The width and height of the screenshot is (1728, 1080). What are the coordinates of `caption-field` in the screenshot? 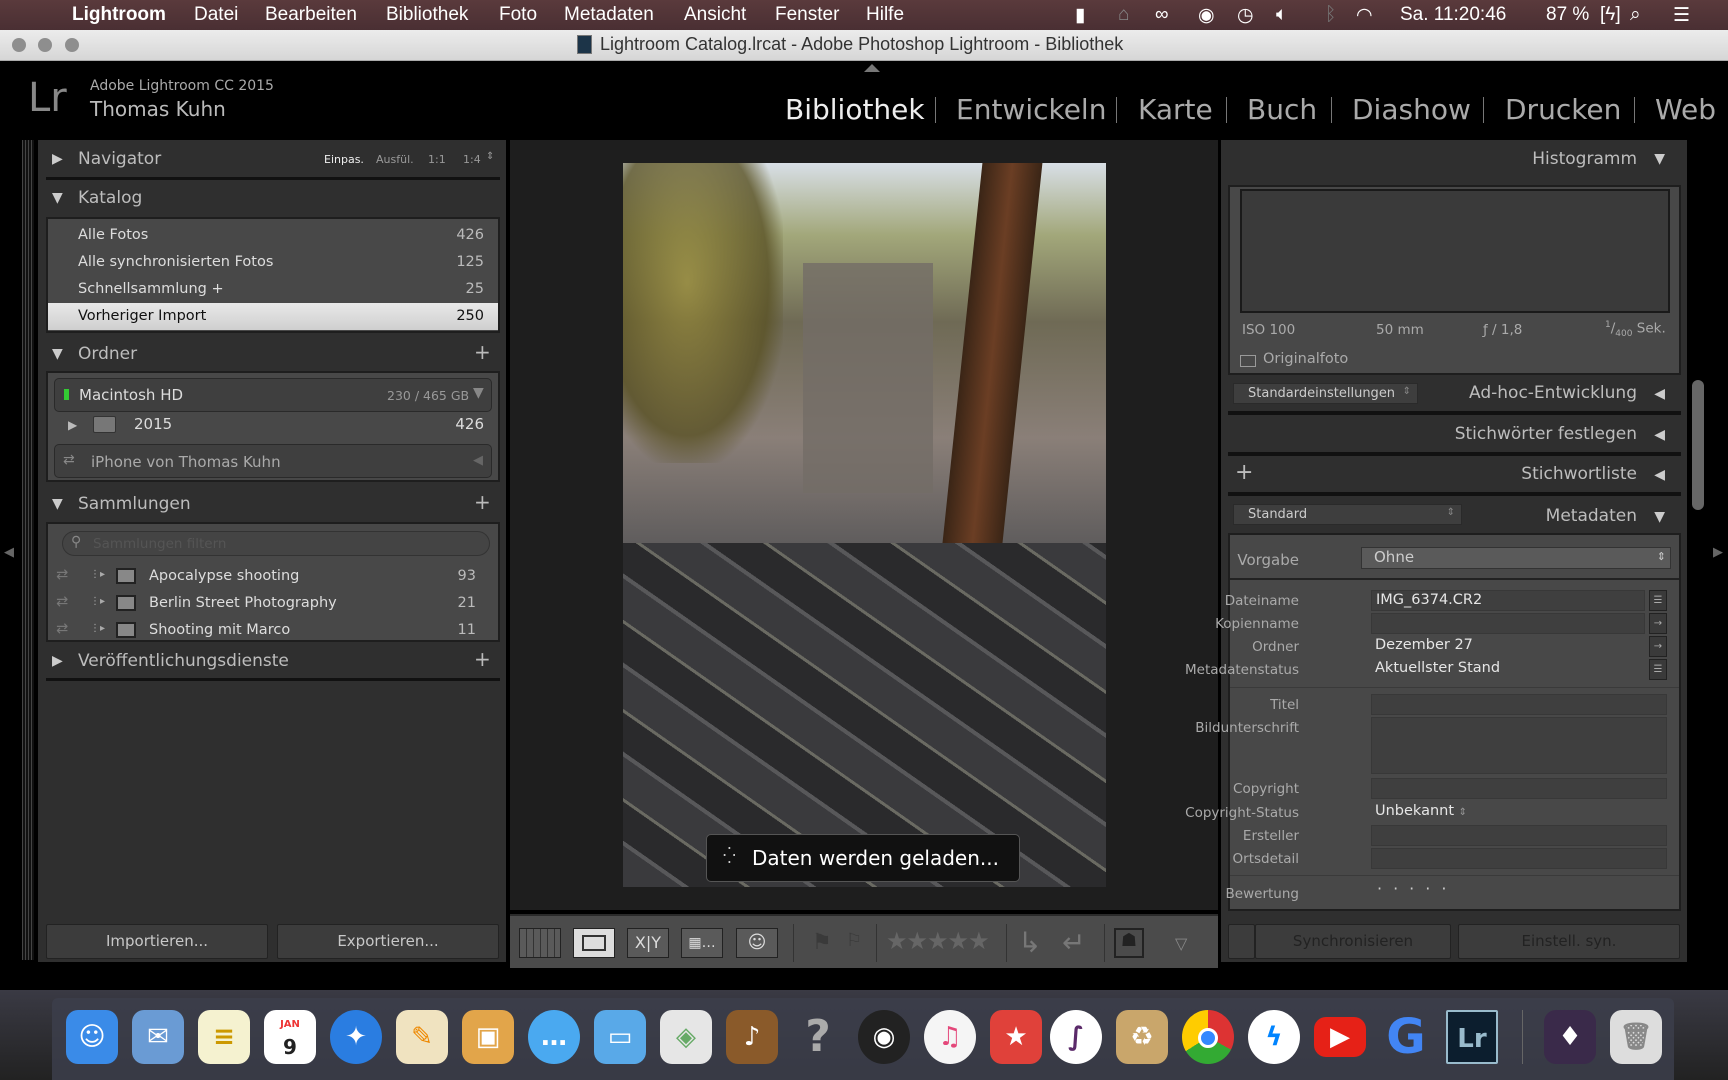 It's located at (1519, 745).